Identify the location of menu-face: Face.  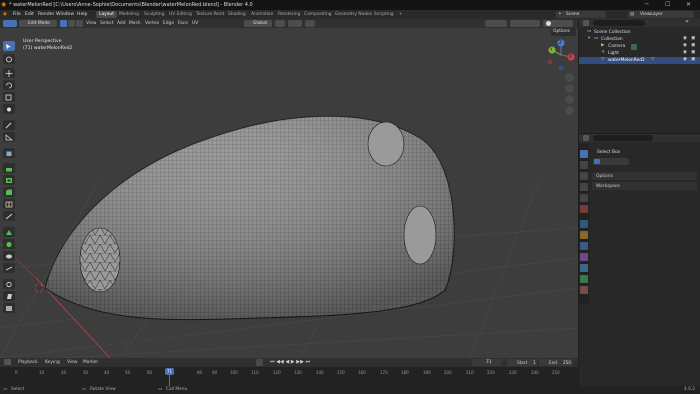
(183, 23).